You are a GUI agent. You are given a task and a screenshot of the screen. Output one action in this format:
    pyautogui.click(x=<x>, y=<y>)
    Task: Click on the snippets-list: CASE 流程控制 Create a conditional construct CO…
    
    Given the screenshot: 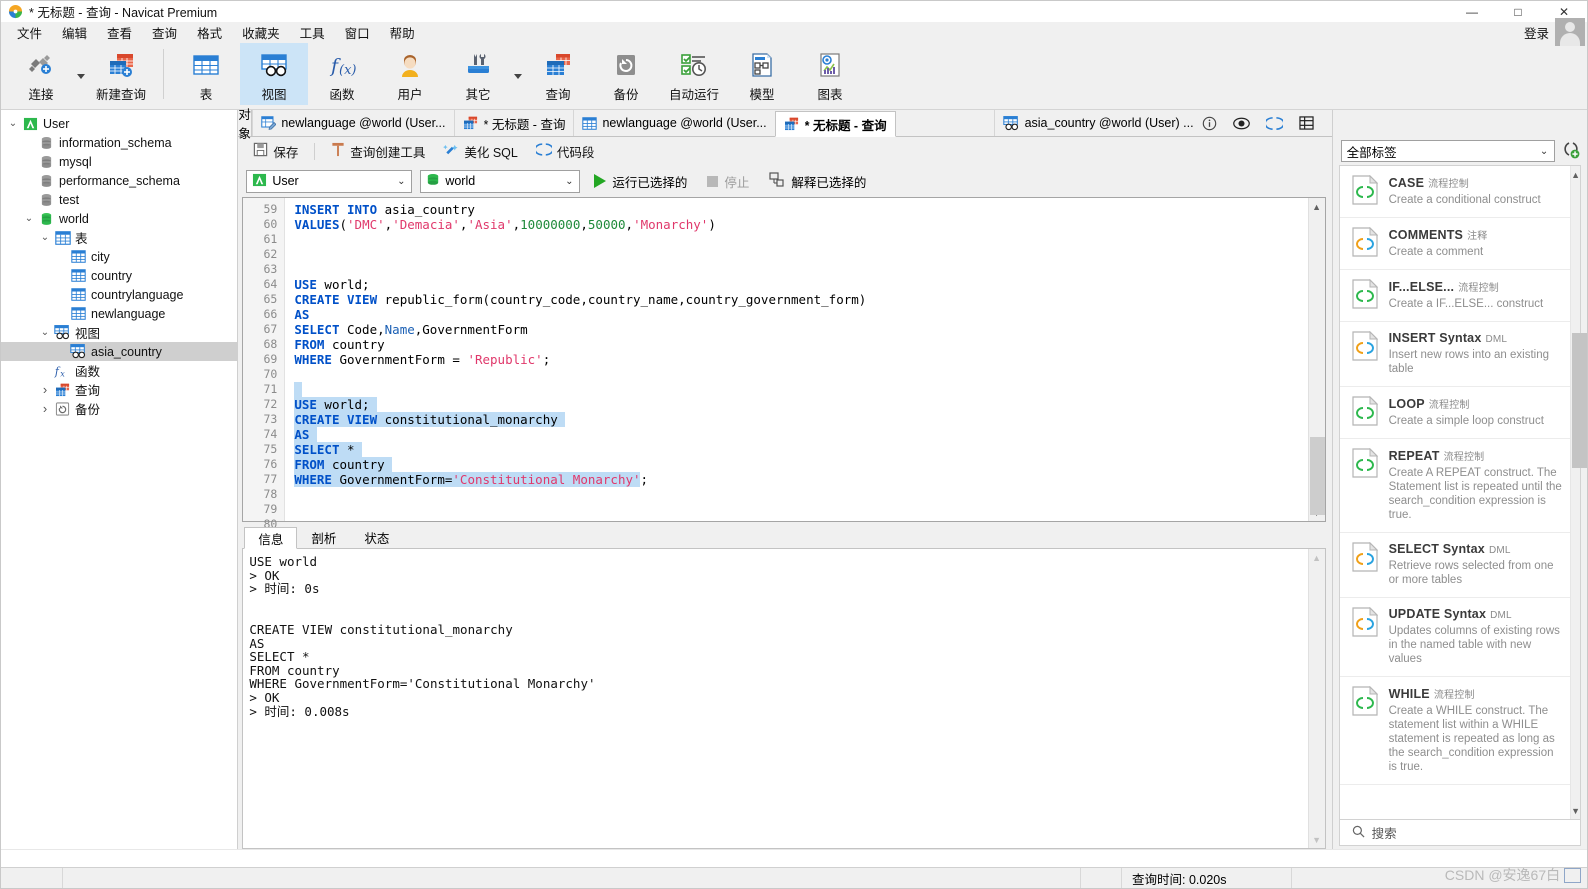 What is the action you would take?
    pyautogui.click(x=1455, y=492)
    